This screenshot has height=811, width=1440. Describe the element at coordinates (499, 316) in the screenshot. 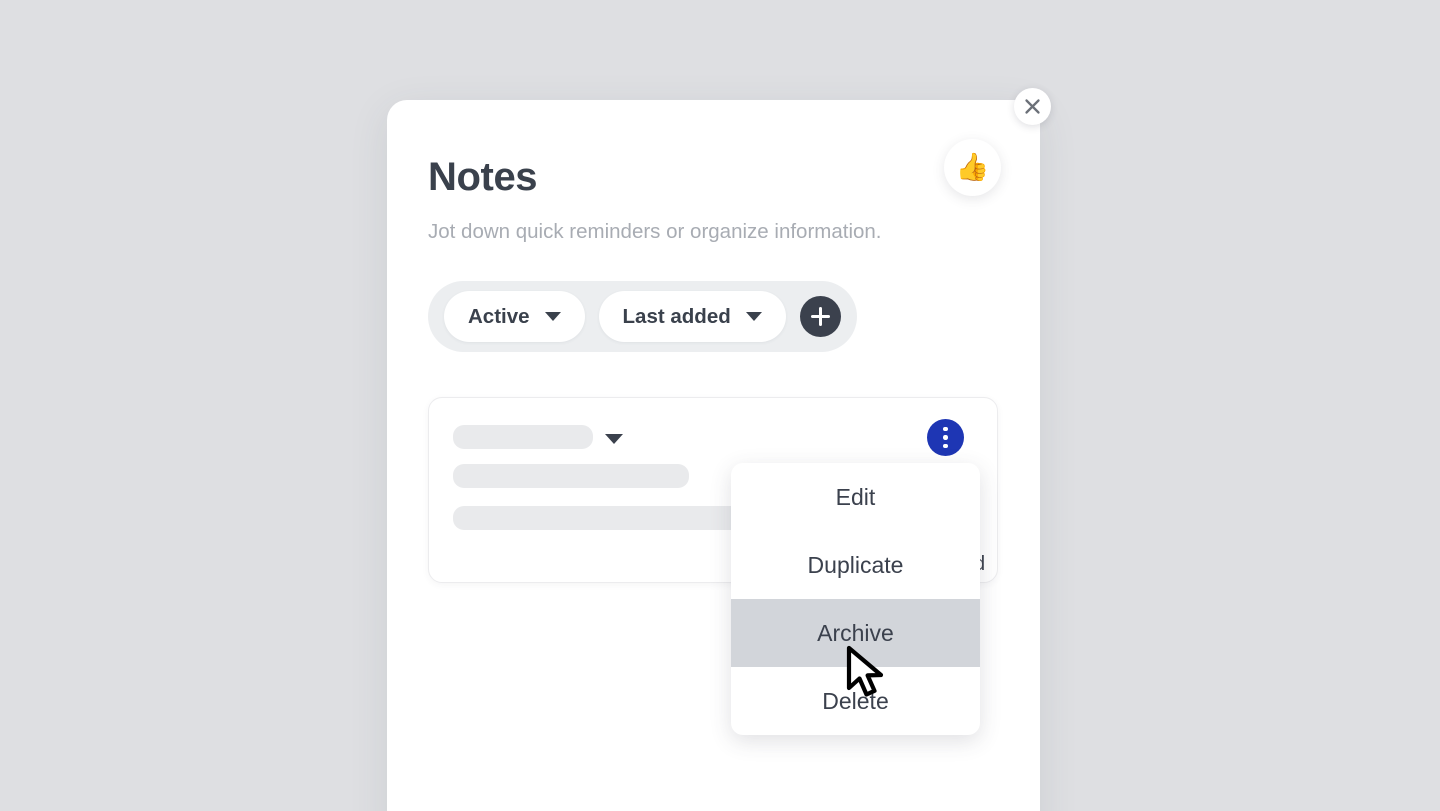

I see `filter-dropdown-label: Active` at that location.